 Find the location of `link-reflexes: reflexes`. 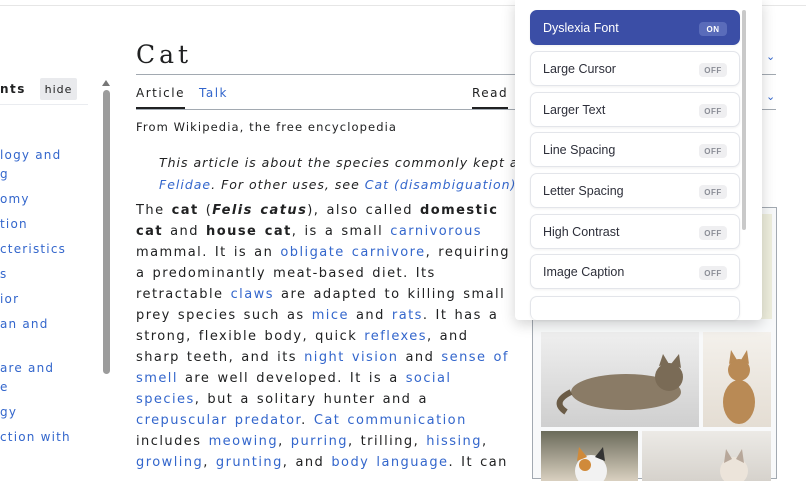

link-reflexes: reflexes is located at coordinates (395, 336).